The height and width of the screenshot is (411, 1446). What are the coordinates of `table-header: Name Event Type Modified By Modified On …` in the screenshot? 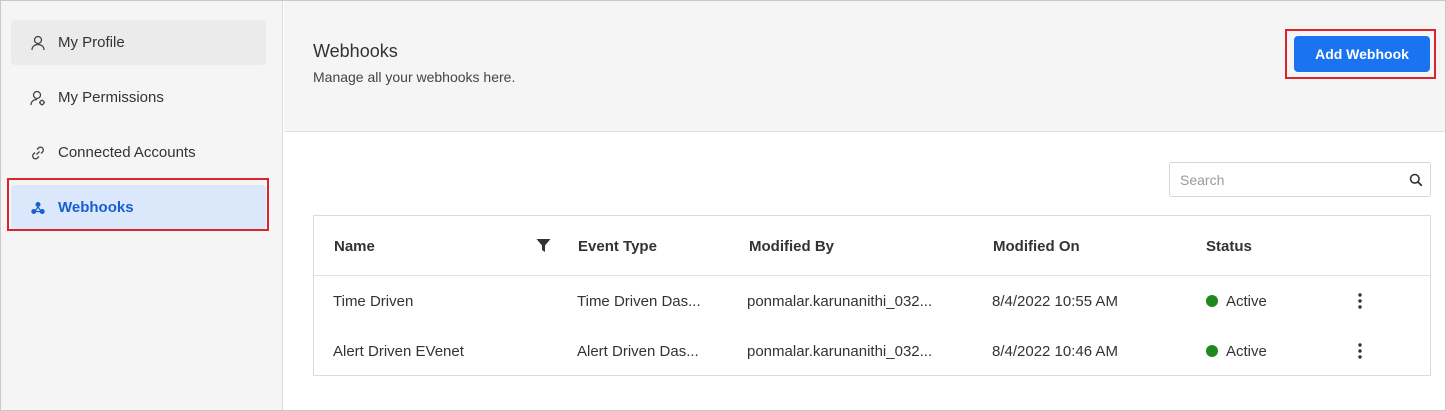 It's located at (872, 246).